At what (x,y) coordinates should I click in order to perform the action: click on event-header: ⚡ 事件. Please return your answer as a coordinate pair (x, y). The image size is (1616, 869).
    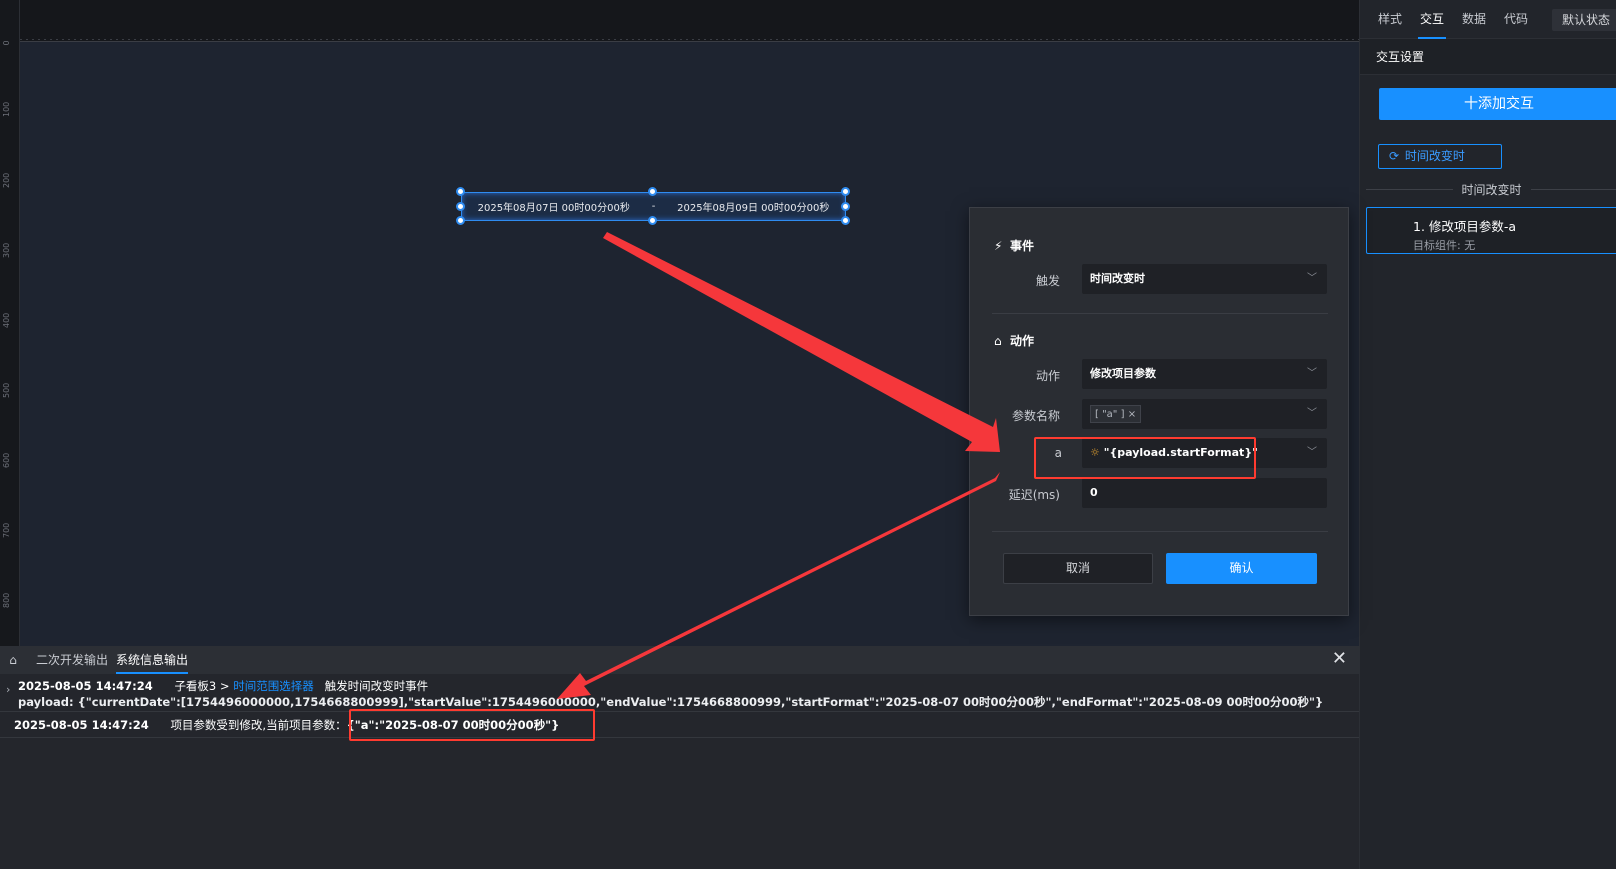
    Looking at the image, I should click on (1014, 246).